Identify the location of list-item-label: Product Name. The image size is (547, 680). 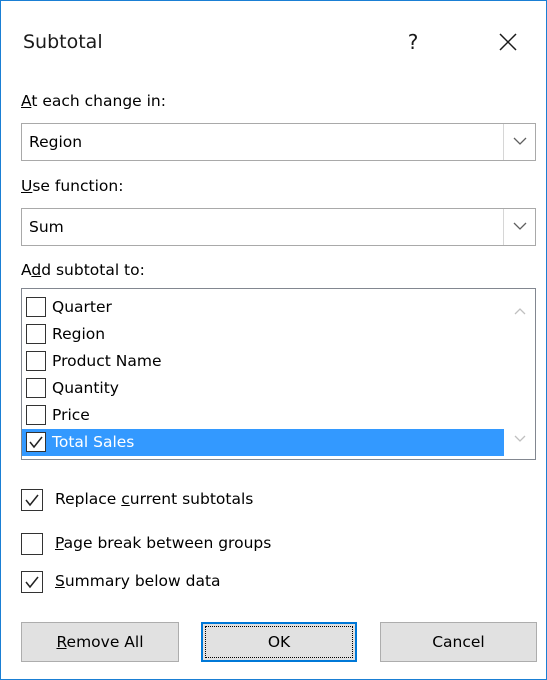
(107, 361).